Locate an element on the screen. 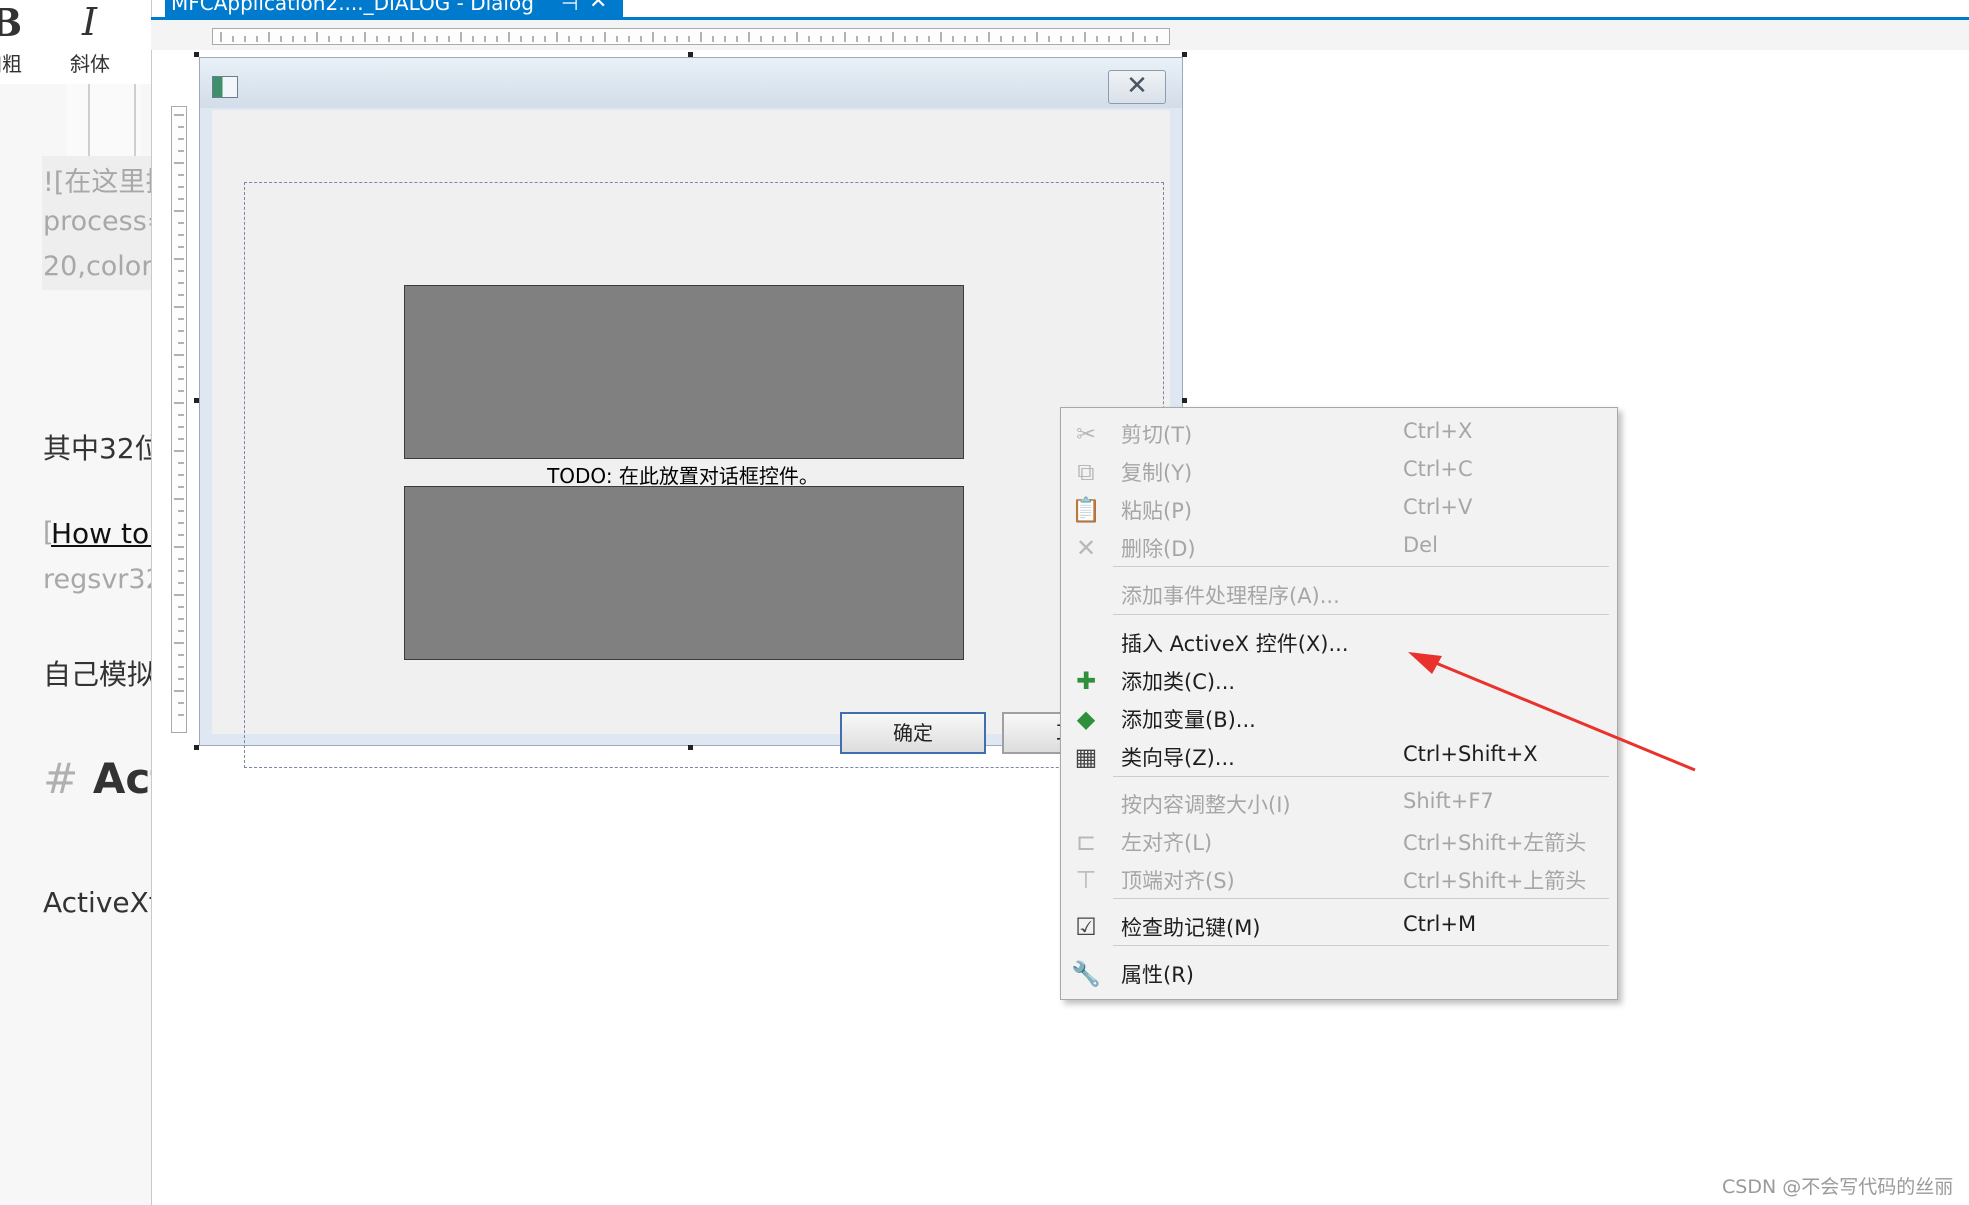 This screenshot has height=1205, width=1969. menu-item-label: 删除(D) is located at coordinates (1158, 549).